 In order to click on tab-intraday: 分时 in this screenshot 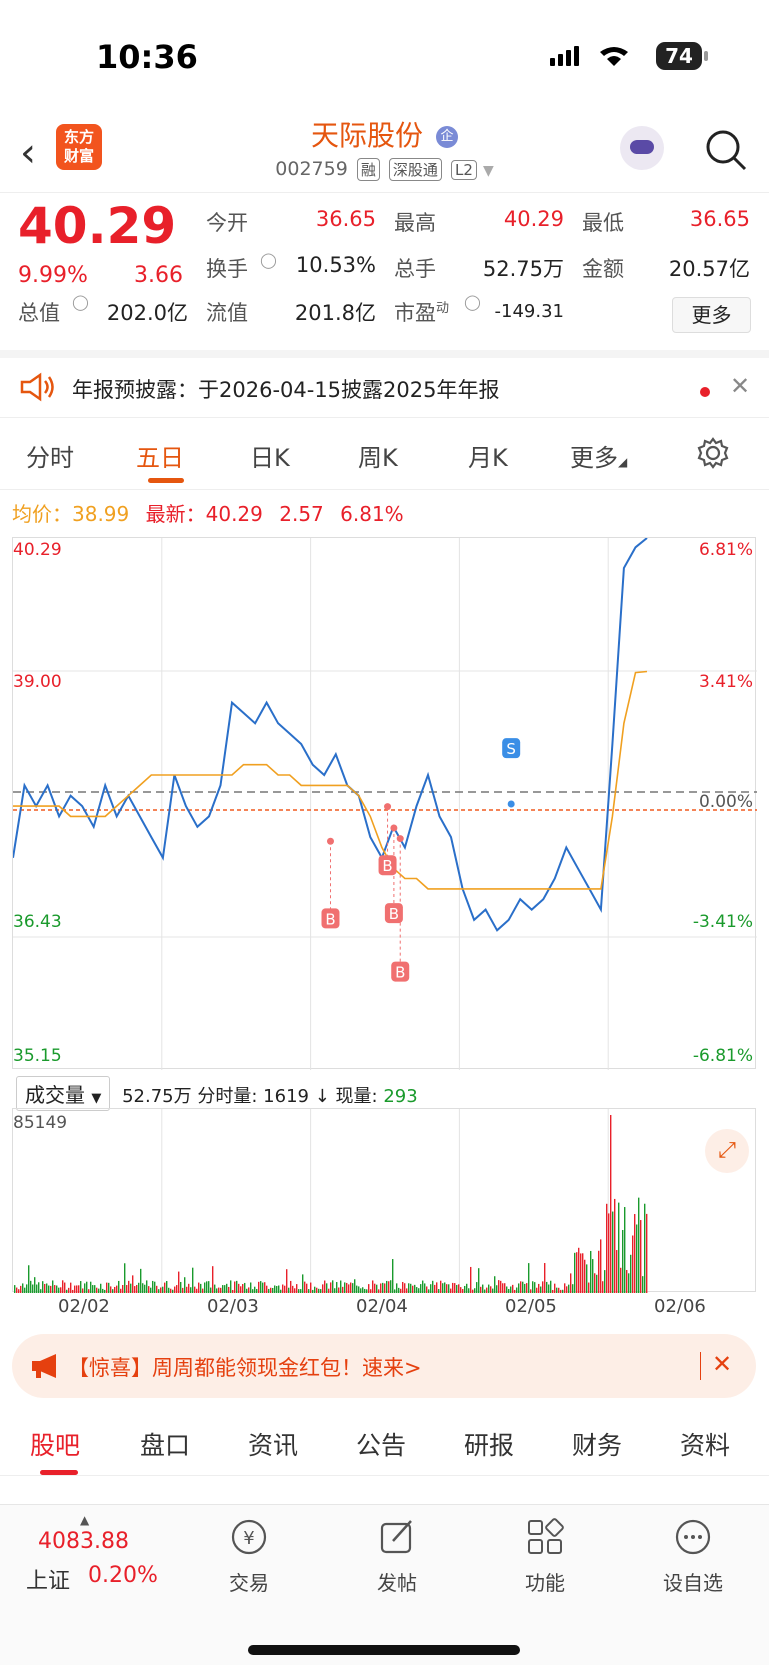, I will do `click(50, 455)`.